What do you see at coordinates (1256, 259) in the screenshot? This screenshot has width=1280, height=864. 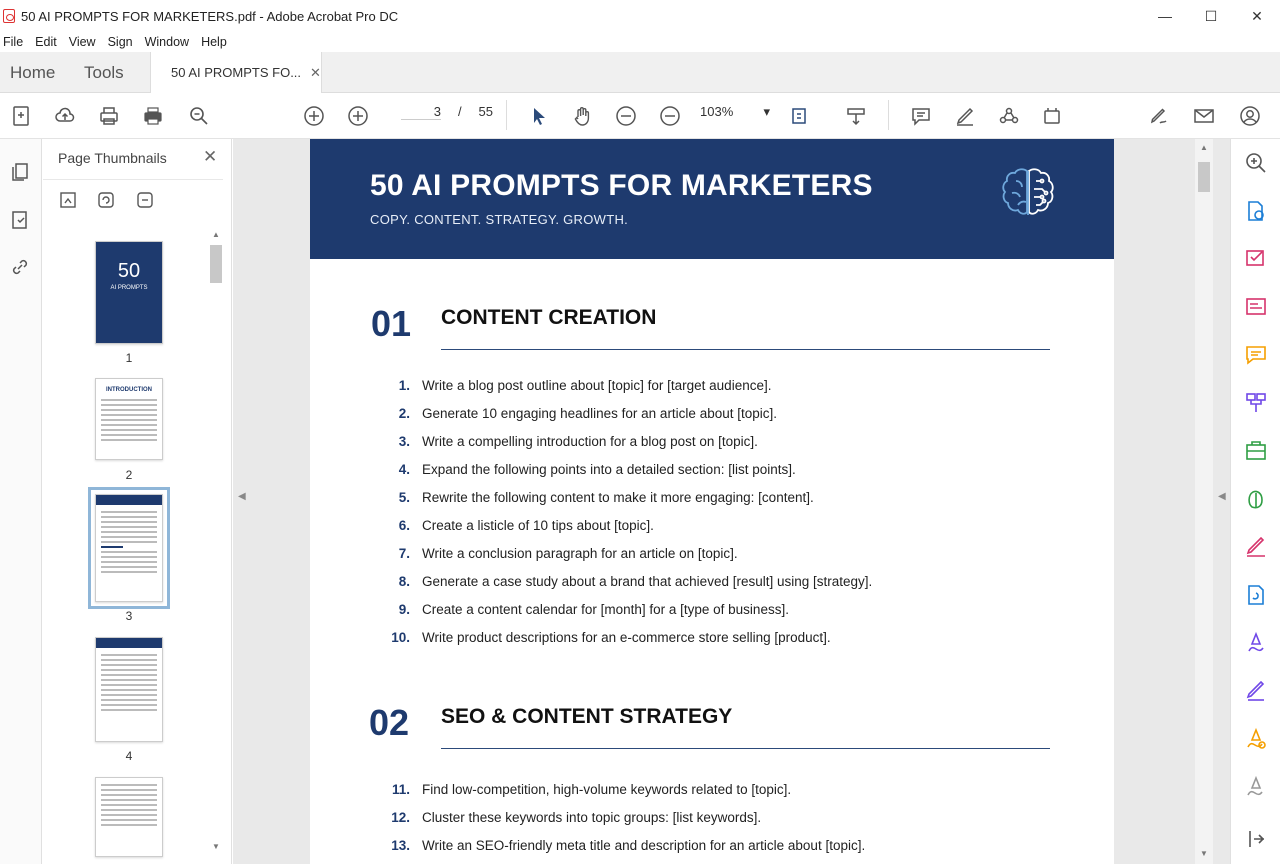 I see `edit-pdf-icon` at bounding box center [1256, 259].